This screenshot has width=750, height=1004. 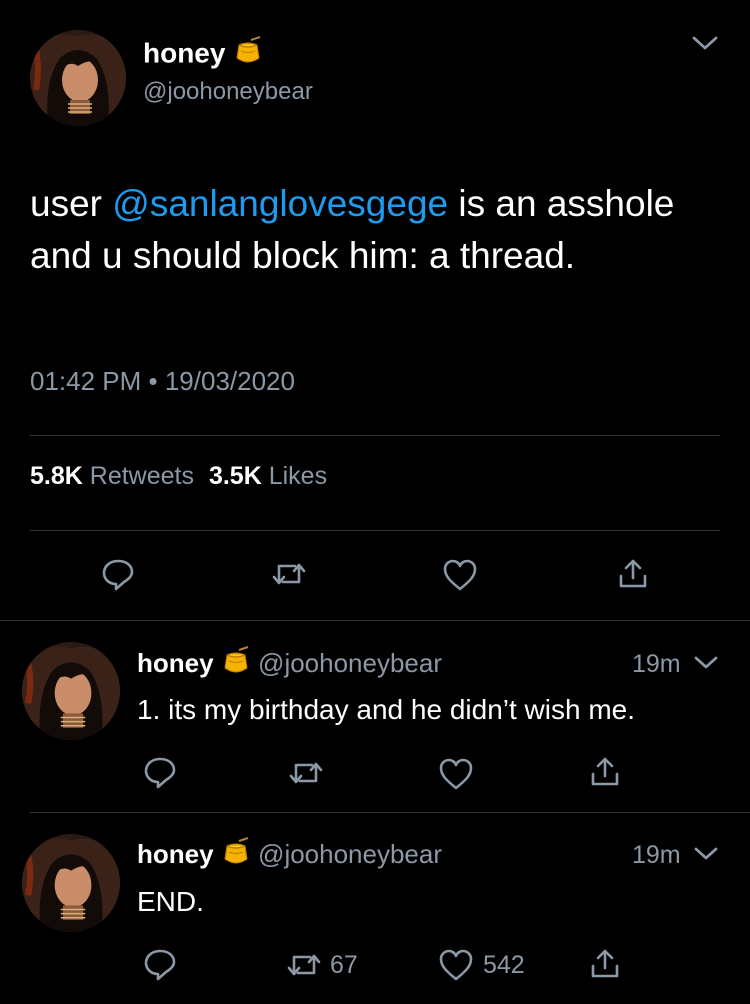 I want to click on retweets-stat: 5.8K Retweets, so click(x=115, y=476).